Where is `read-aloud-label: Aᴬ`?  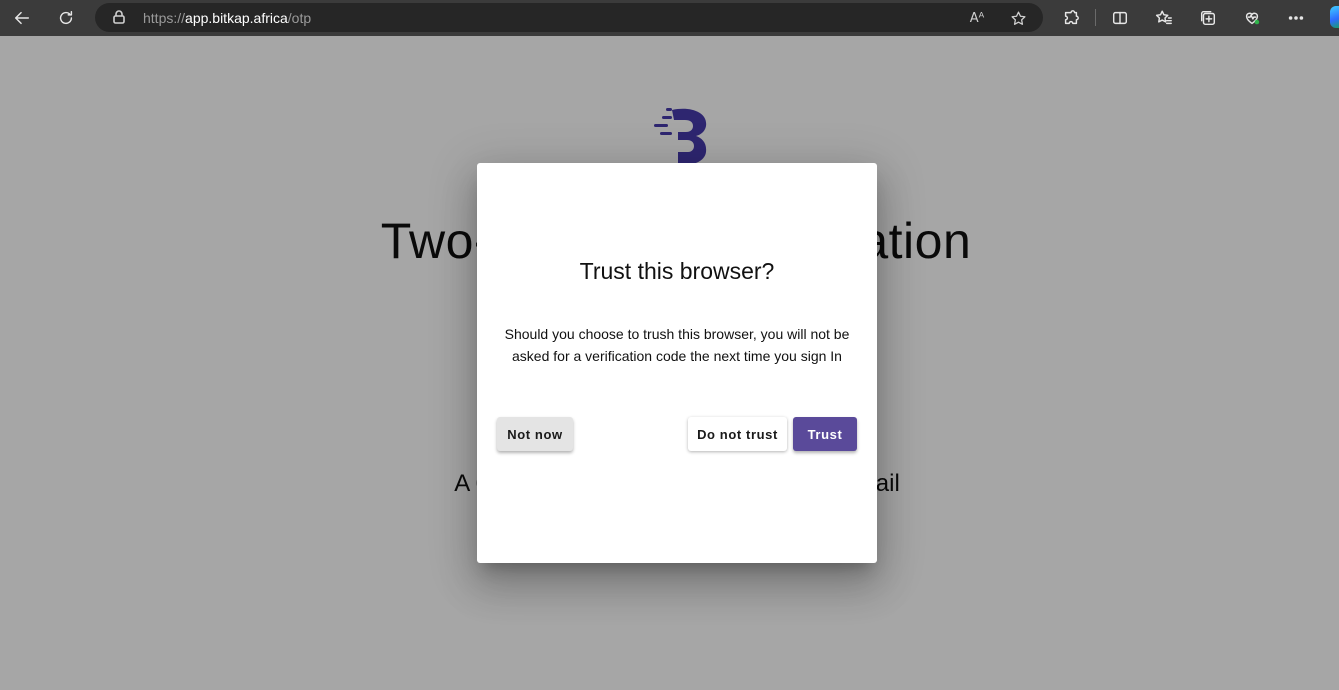 read-aloud-label: Aᴬ is located at coordinates (977, 18).